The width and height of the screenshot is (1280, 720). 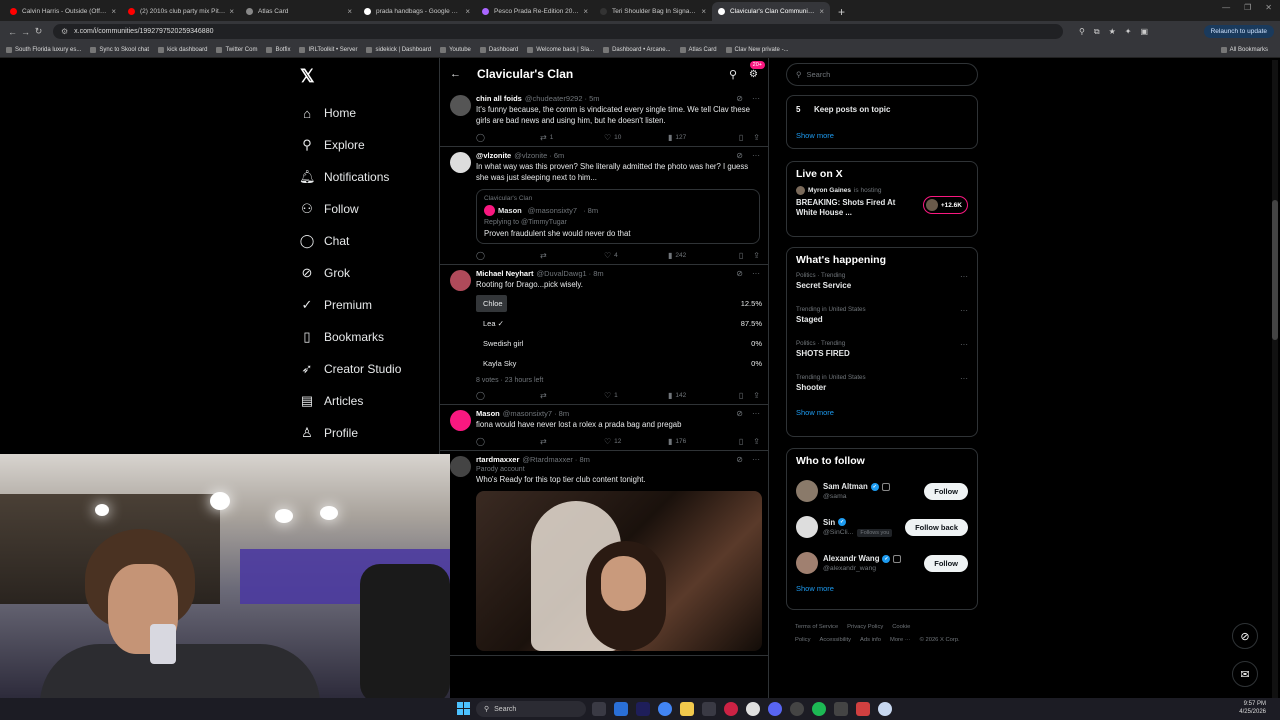 I want to click on task-view-icon, so click(x=599, y=709).